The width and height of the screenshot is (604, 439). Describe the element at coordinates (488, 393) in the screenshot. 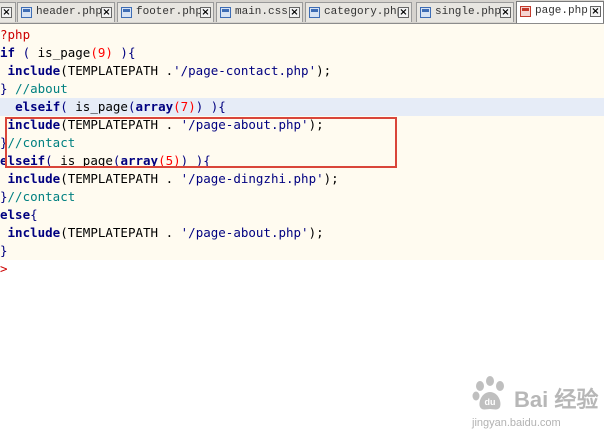

I see `paw-icon: du` at that location.